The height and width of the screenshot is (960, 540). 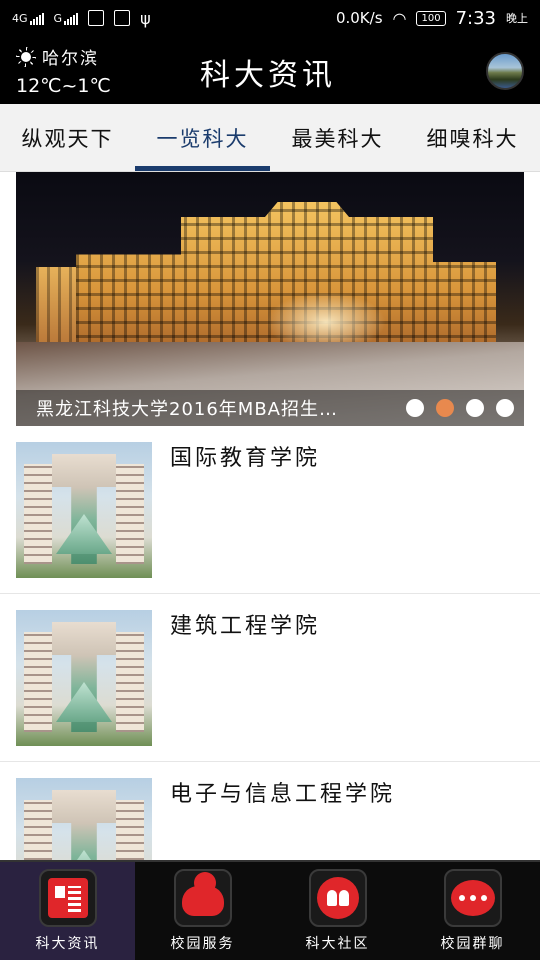 What do you see at coordinates (202, 137) in the screenshot?
I see `tab-campus-overview: 一览科大` at bounding box center [202, 137].